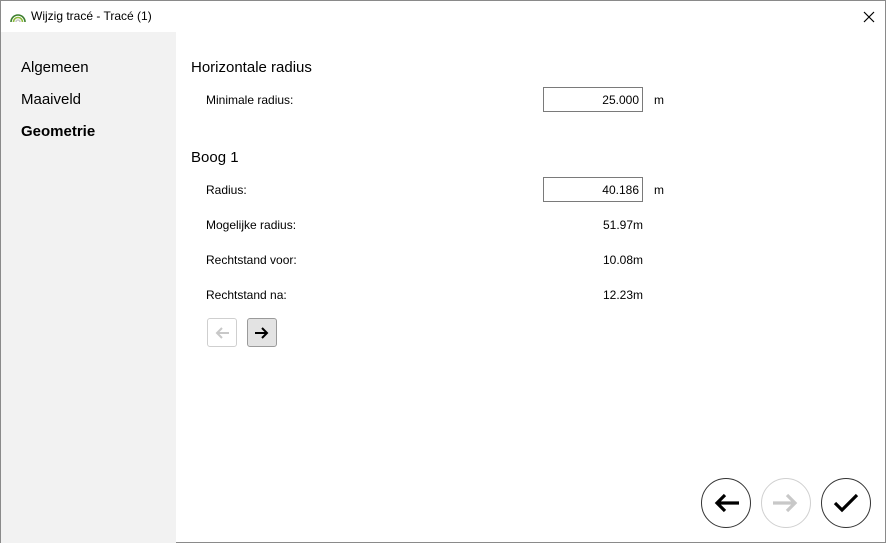 The image size is (886, 543). Describe the element at coordinates (593, 189) in the screenshot. I see `radius-input` at that location.